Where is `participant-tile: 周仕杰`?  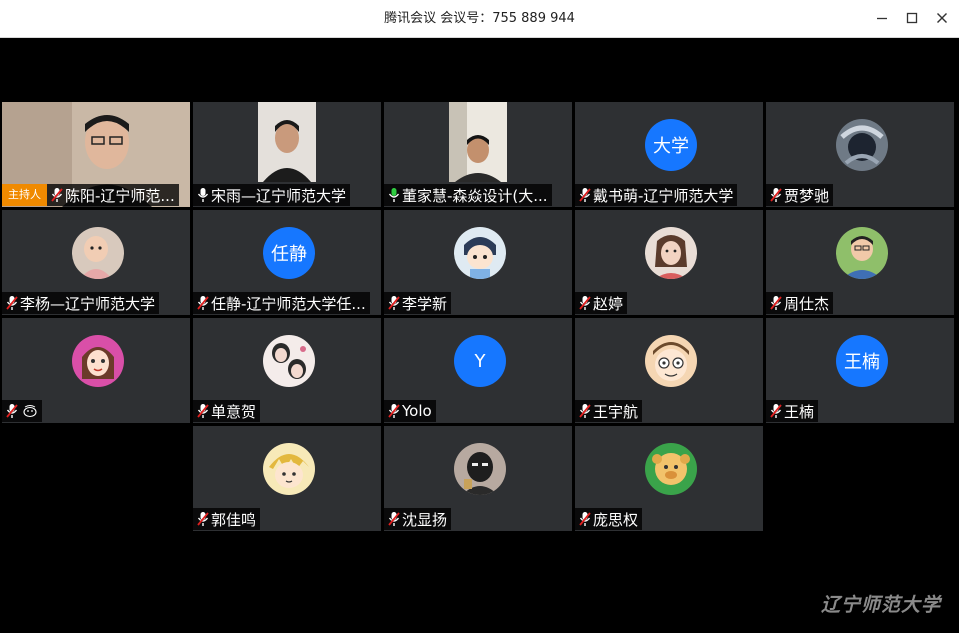
participant-tile: 周仕杰 is located at coordinates (860, 262).